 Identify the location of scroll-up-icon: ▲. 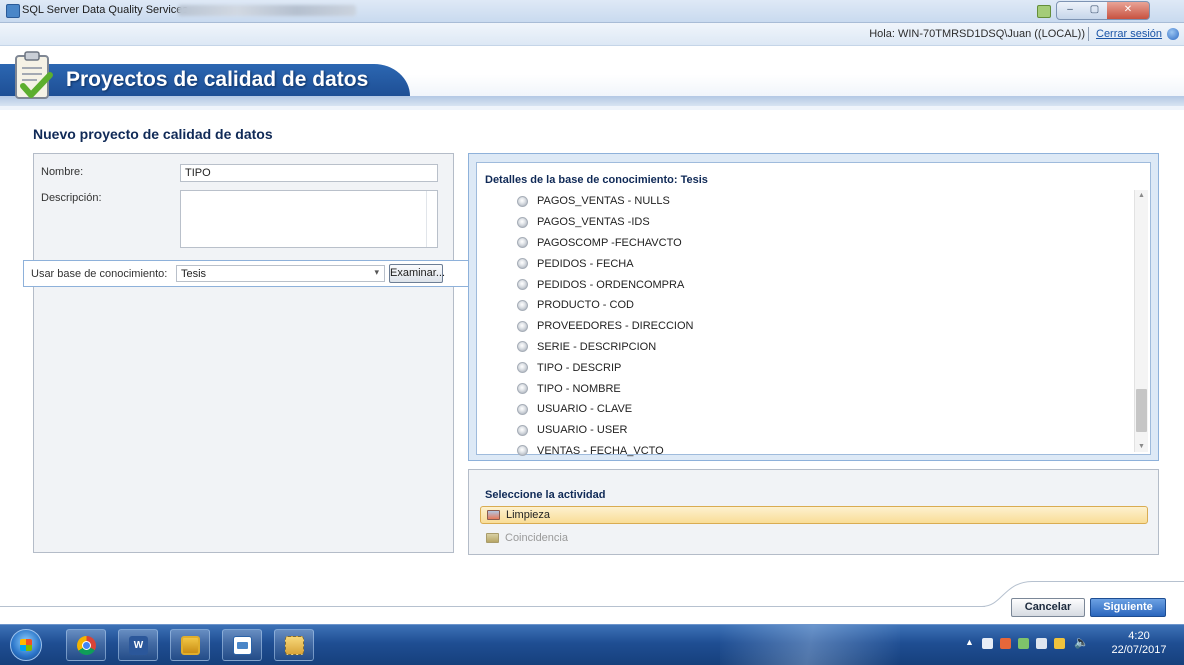
(1141, 195).